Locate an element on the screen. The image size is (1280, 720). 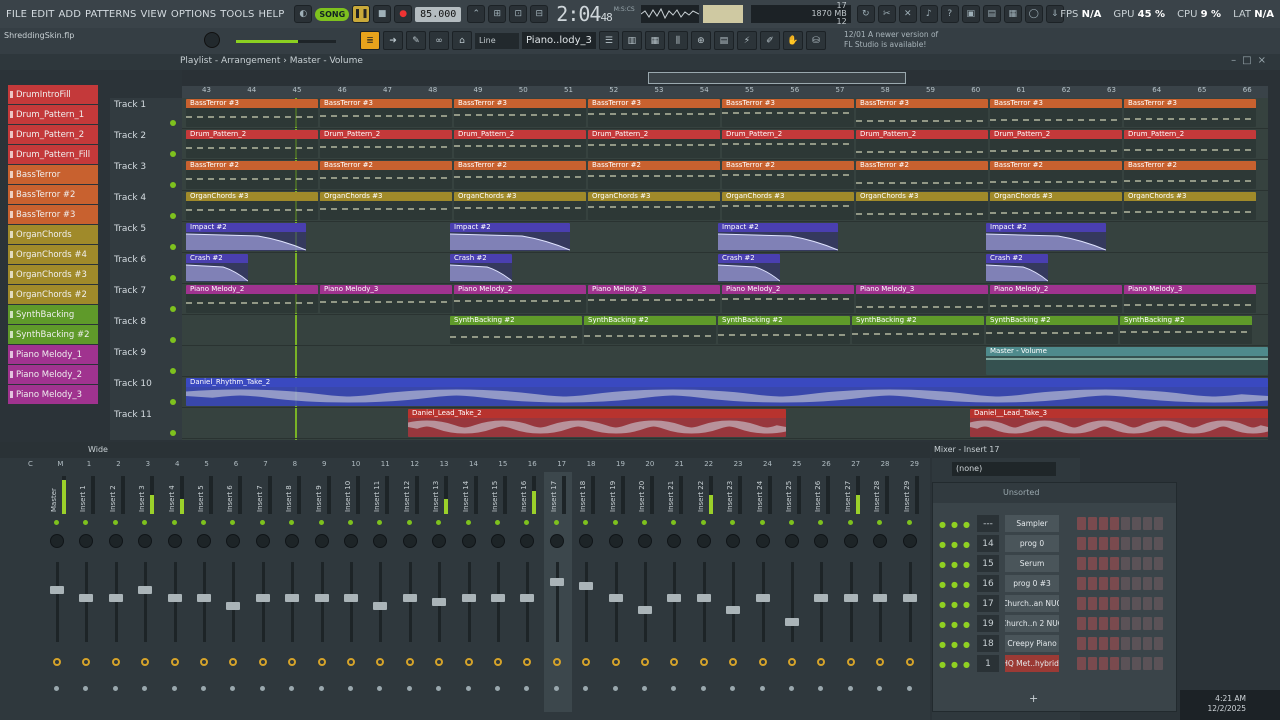
picker-item: Drum_Pattern_Fill is located at coordinates (53, 154).